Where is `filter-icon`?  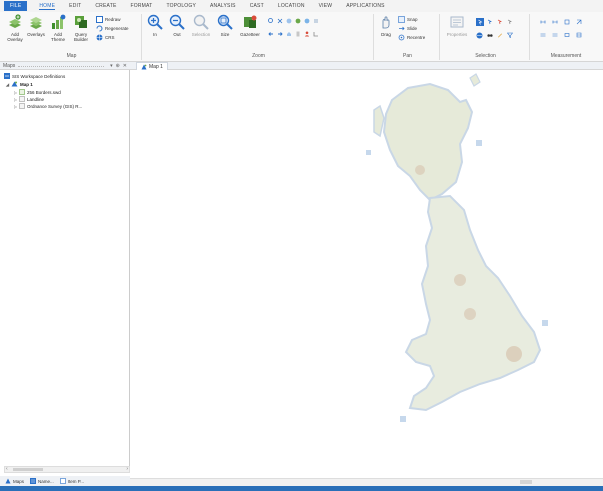
filter-icon is located at coordinates (510, 35).